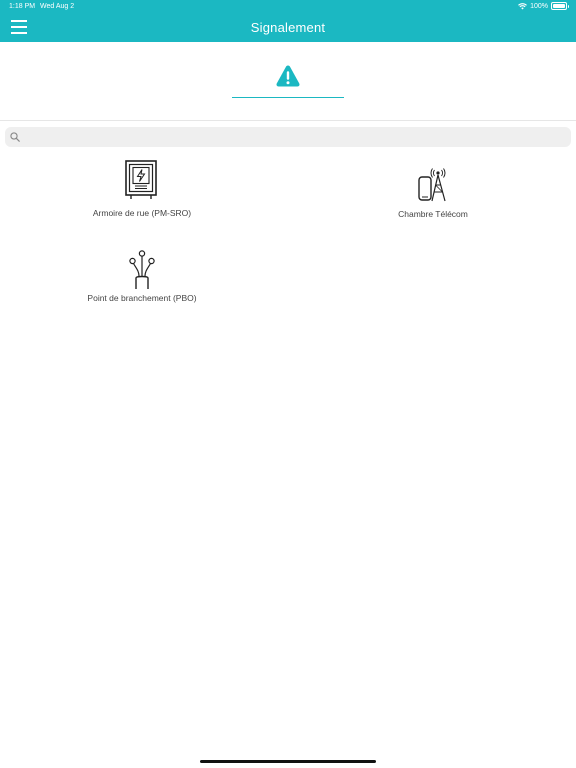 The height and width of the screenshot is (768, 576). I want to click on item-point-de-branchement: Point de branchement (PBO), so click(142, 276).